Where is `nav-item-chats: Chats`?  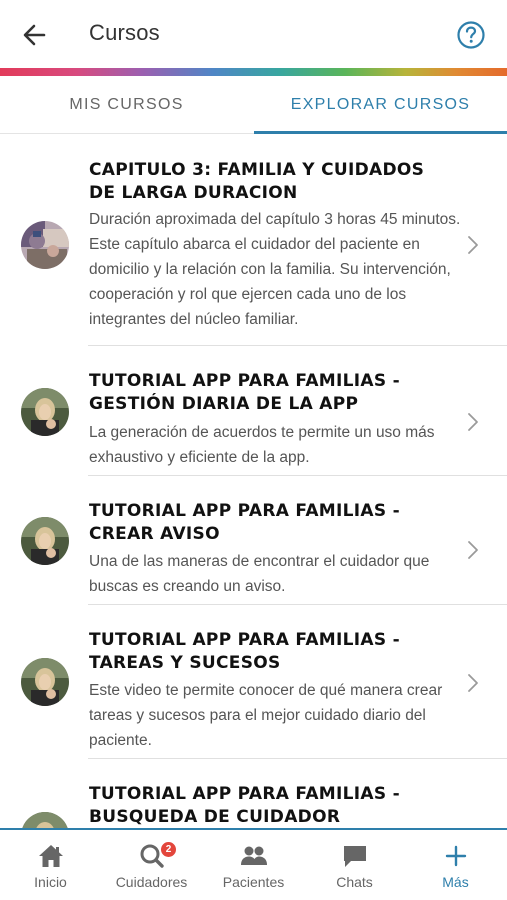
nav-item-chats: Chats is located at coordinates (354, 865).